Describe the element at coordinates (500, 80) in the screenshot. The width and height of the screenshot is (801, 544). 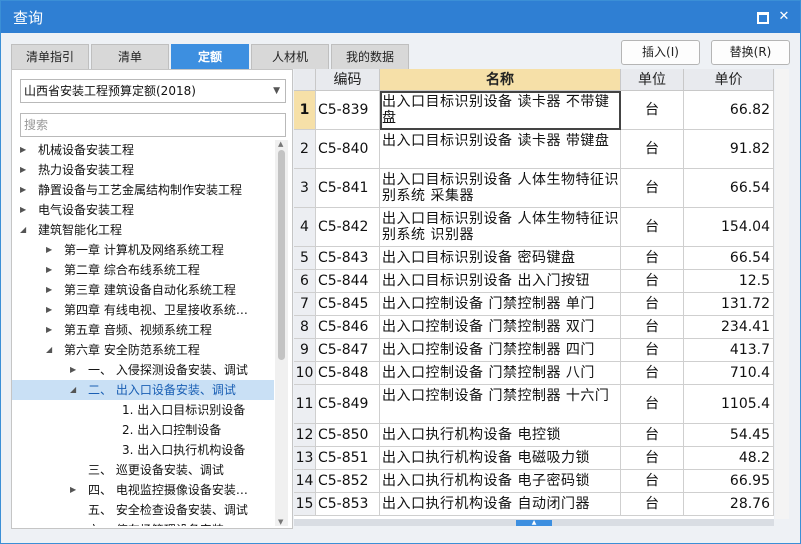
I see `name-header: 名称` at that location.